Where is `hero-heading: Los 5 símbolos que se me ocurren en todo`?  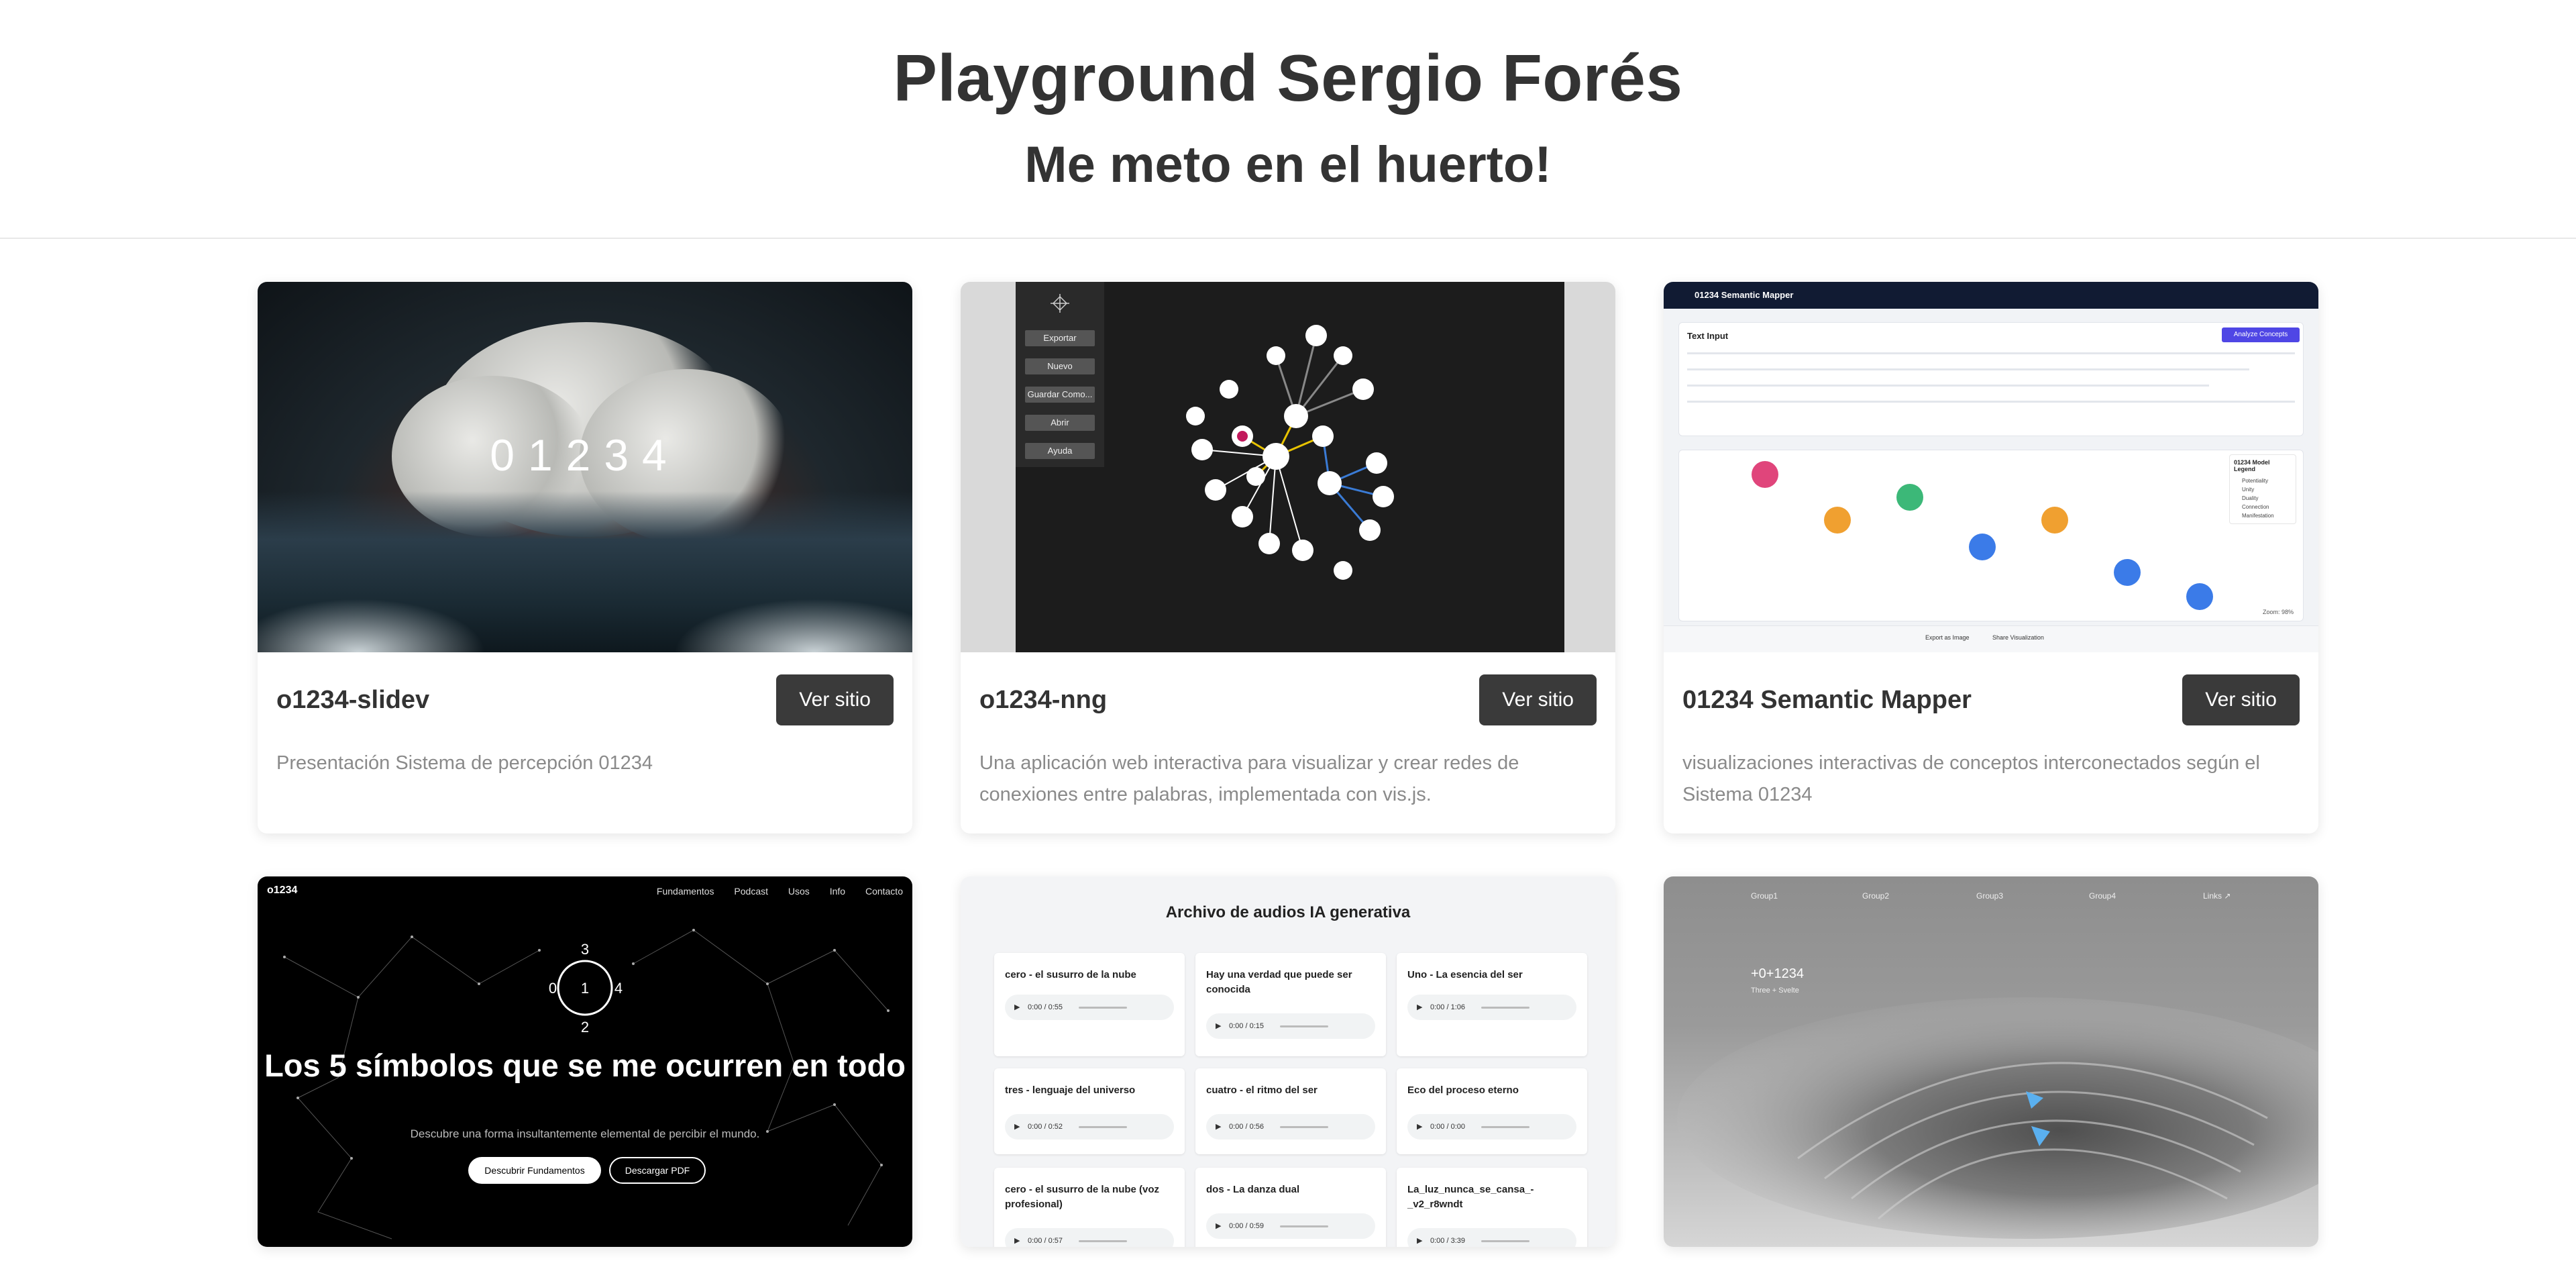 hero-heading: Los 5 símbolos que se me ocurren en todo is located at coordinates (585, 1065).